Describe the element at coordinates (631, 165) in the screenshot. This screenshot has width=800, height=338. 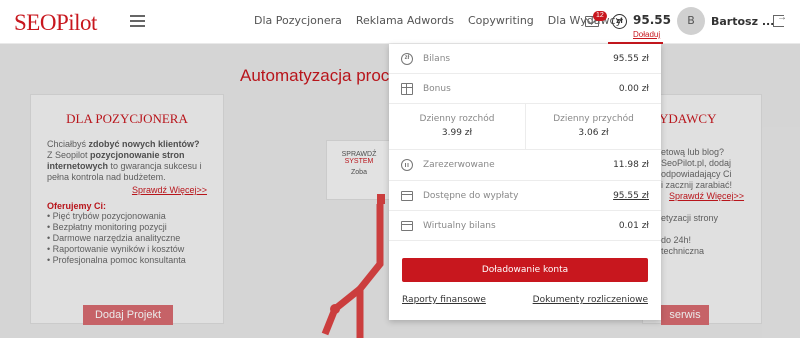
I see `reserved-value: 11.98 zł` at that location.